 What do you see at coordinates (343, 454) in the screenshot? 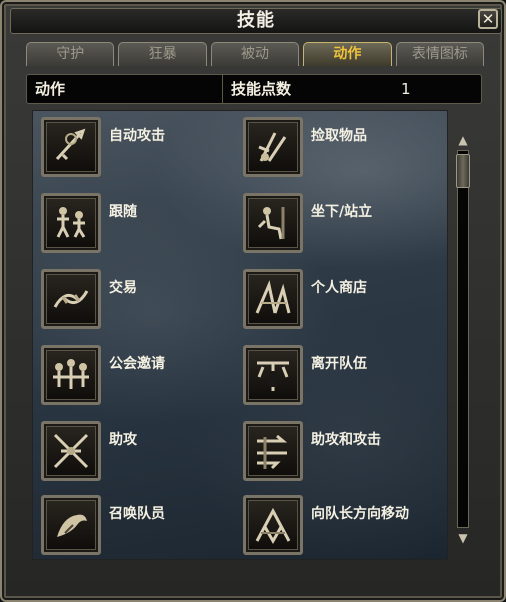
I see `skill-assist-attack: 助攻和攻击` at bounding box center [343, 454].